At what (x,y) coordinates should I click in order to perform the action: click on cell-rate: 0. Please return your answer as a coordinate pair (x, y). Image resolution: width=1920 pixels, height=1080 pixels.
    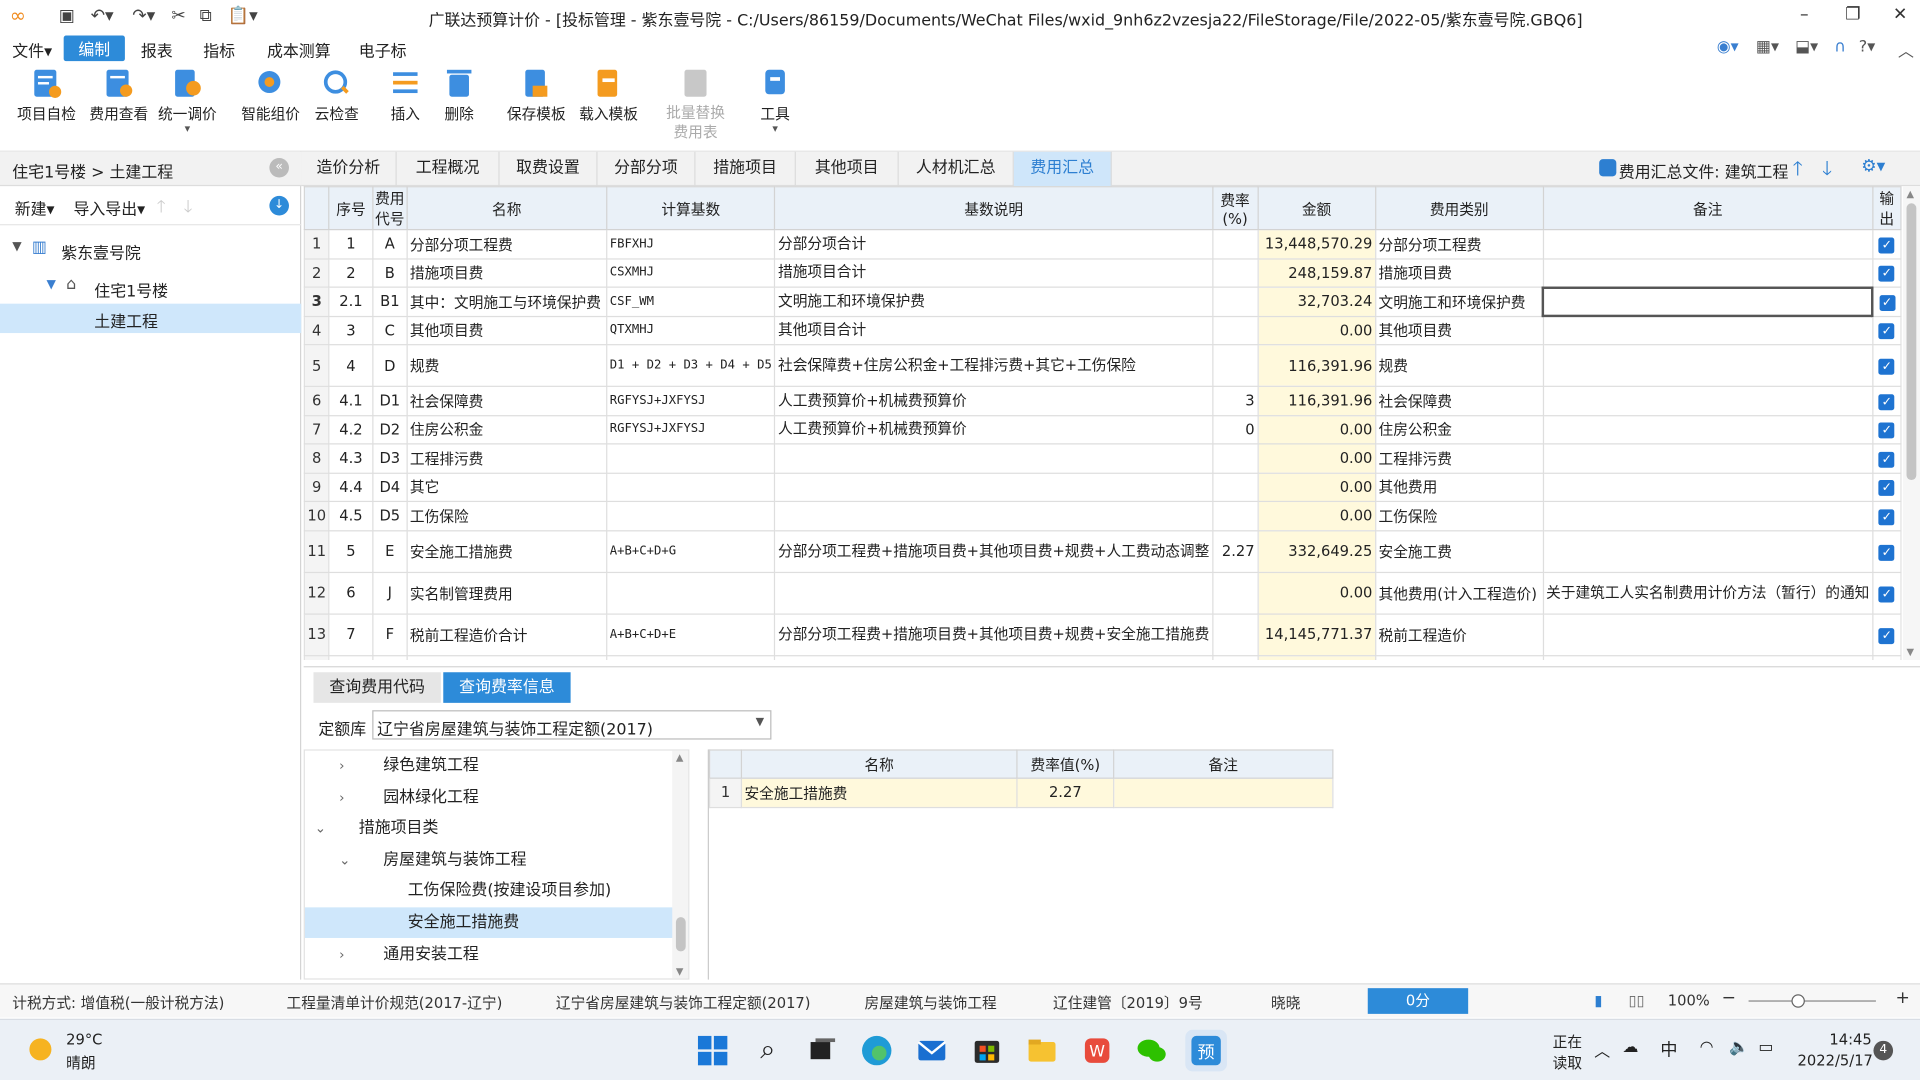
    Looking at the image, I should click on (1235, 429).